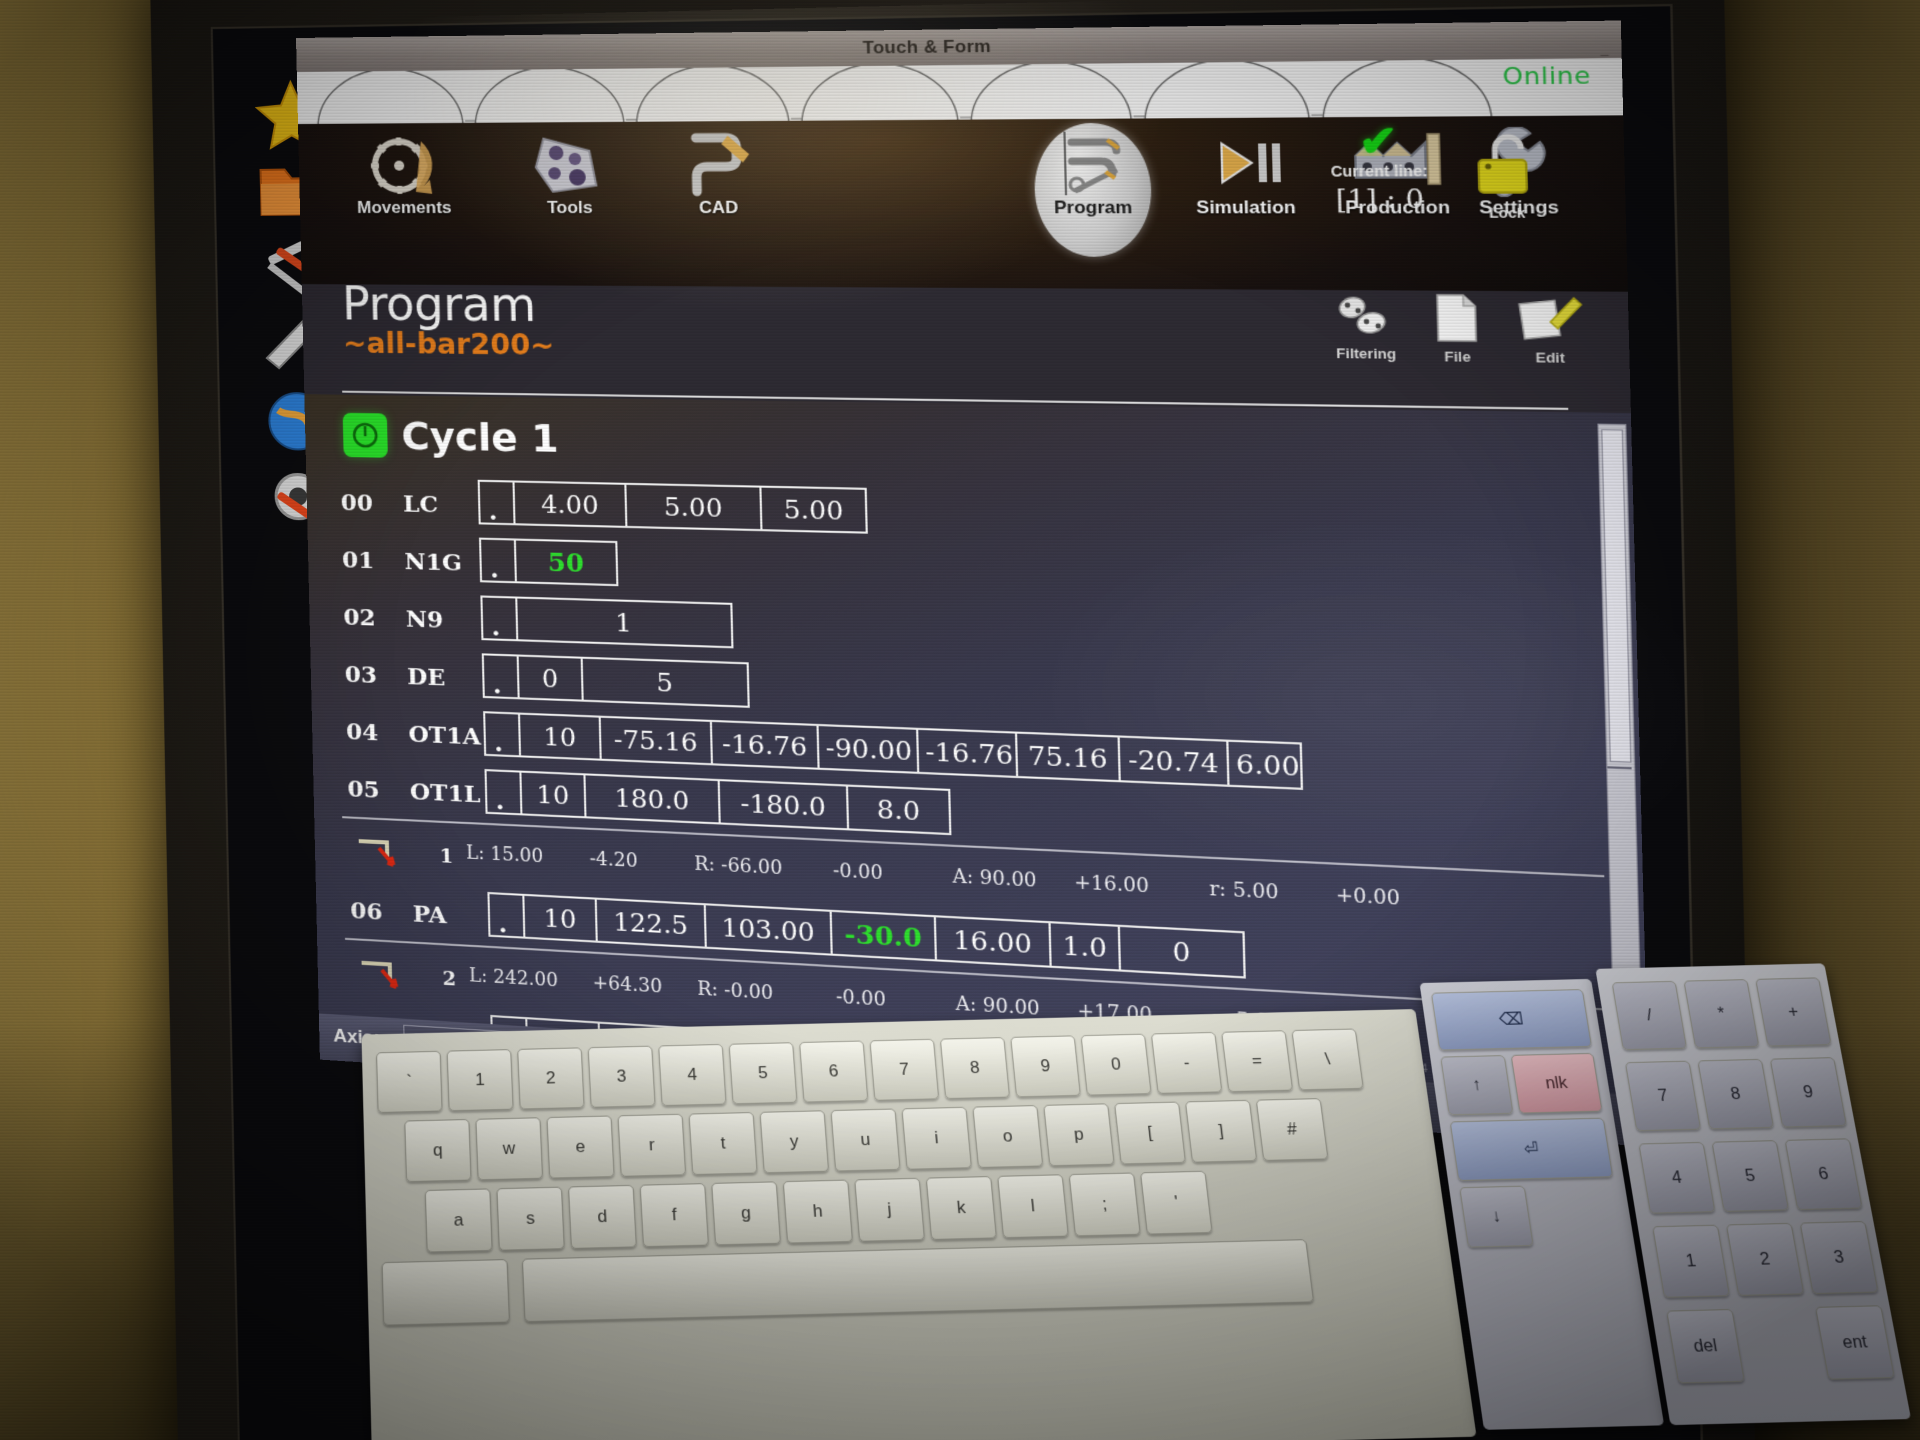 Image resolution: width=1920 pixels, height=1440 pixels. I want to click on keyboard-key: +, so click(1793, 1012).